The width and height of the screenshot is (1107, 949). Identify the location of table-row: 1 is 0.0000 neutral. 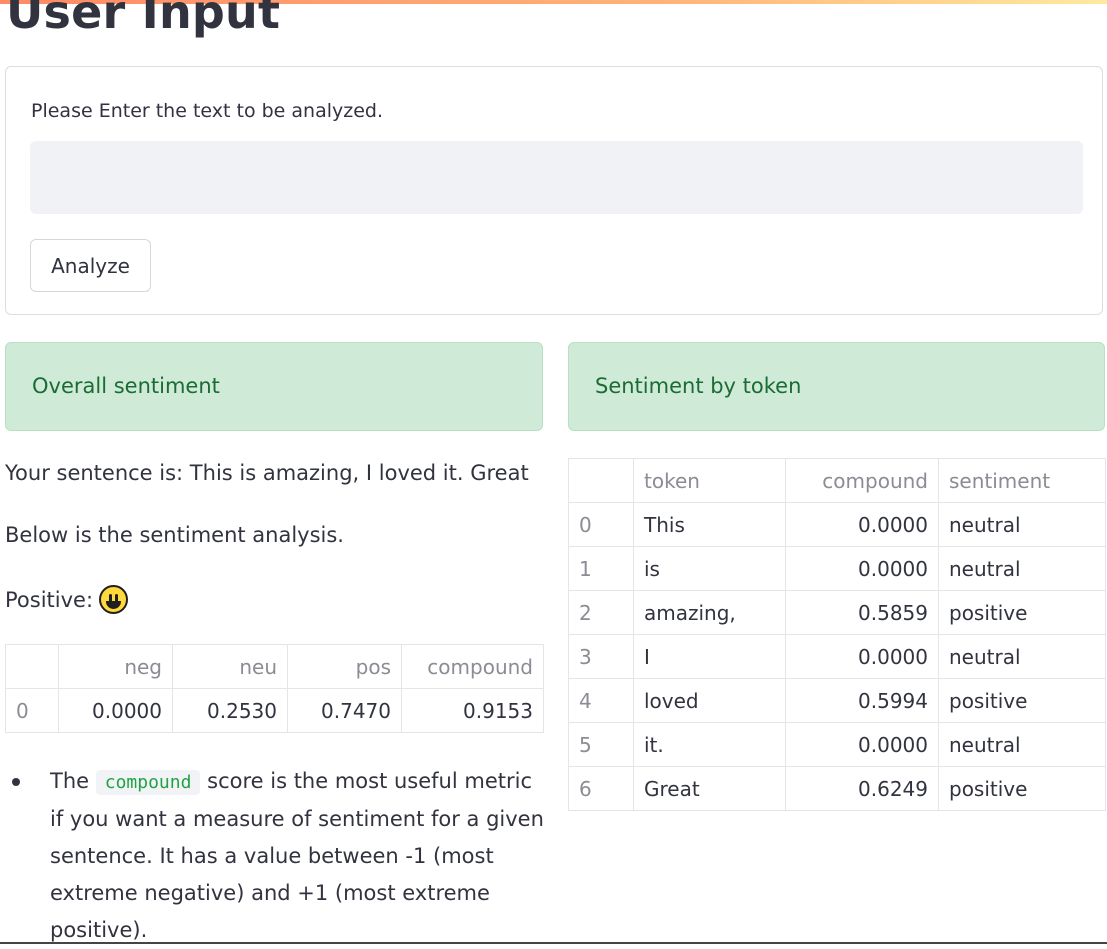
(837, 568).